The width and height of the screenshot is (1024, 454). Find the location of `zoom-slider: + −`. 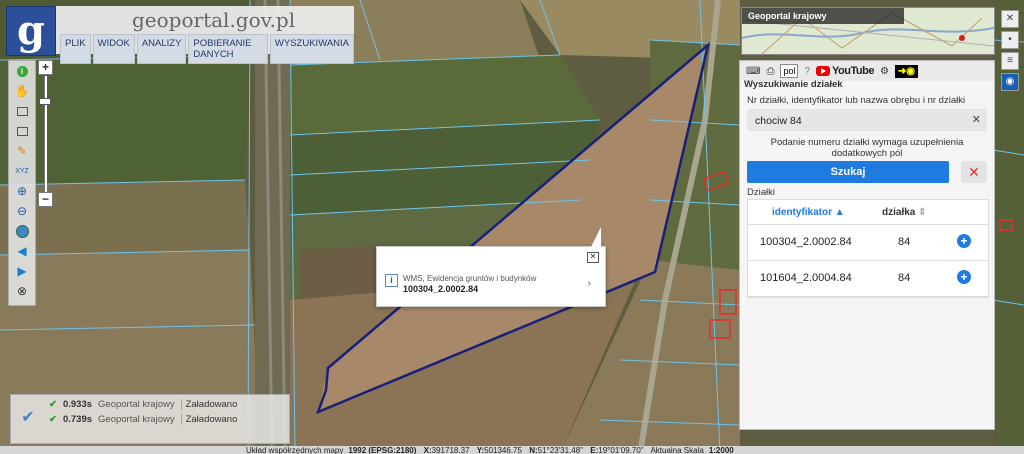

zoom-slider: + − is located at coordinates (45, 134).